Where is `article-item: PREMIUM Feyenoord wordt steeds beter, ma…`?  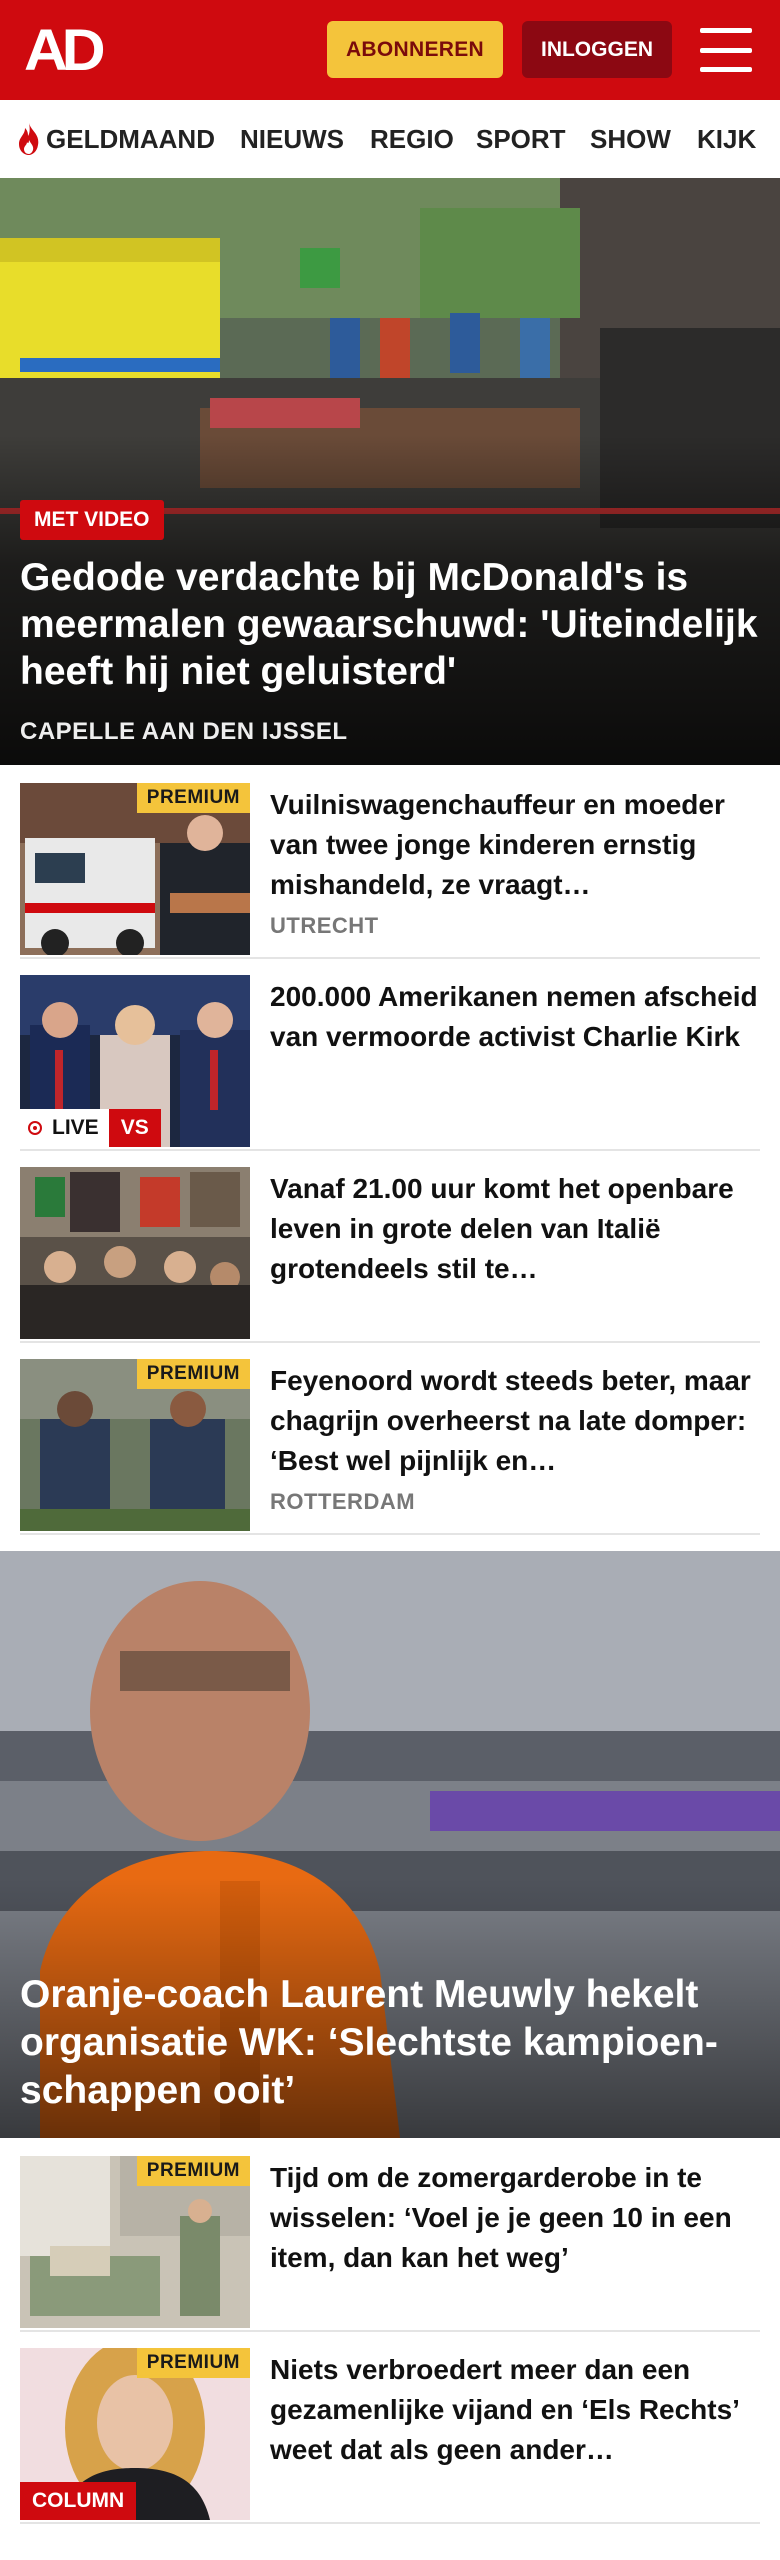 article-item: PREMIUM Feyenoord wordt steeds beter, ma… is located at coordinates (390, 1438).